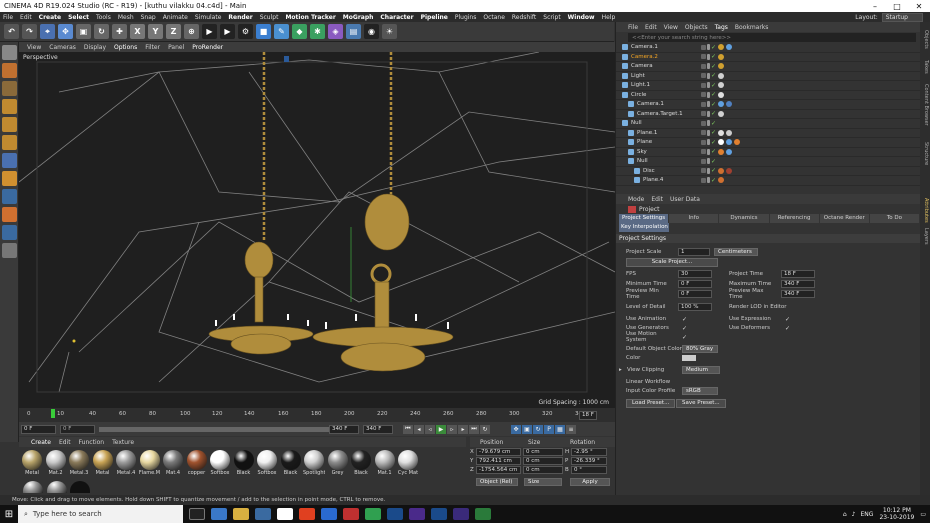 The image size is (930, 523). Describe the element at coordinates (581, 17) in the screenshot. I see `menu-window: Window` at that location.